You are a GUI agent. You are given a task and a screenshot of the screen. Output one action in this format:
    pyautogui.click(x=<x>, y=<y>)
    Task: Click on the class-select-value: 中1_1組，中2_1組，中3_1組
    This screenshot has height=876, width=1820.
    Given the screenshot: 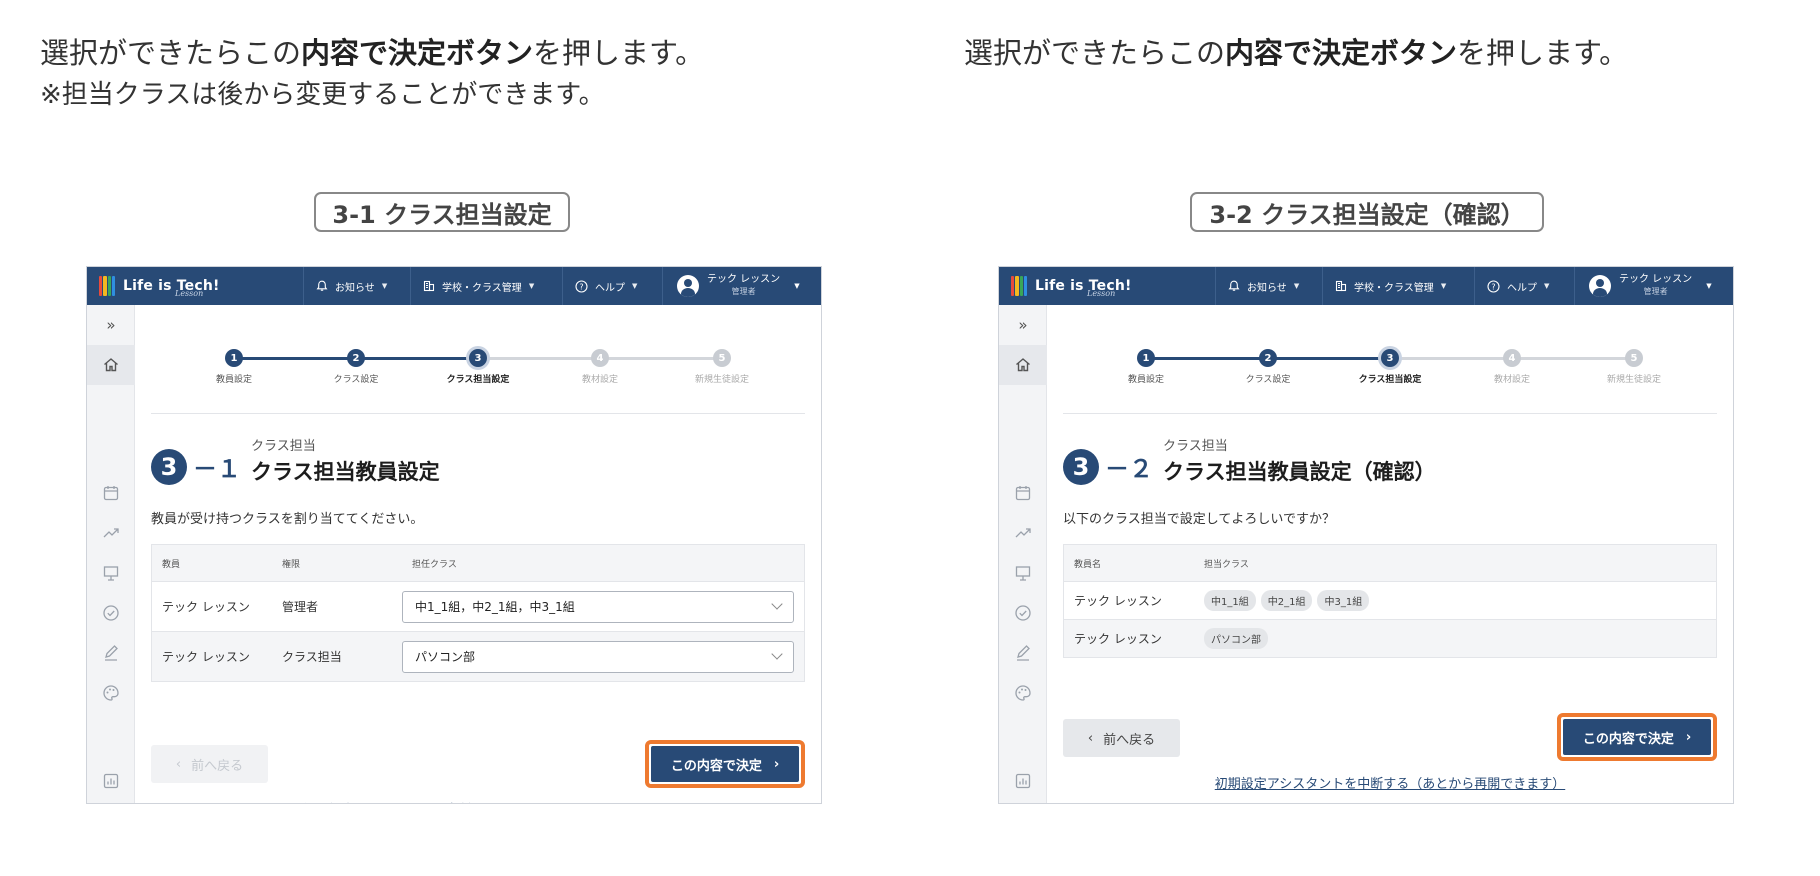 What is the action you would take?
    pyautogui.click(x=495, y=607)
    